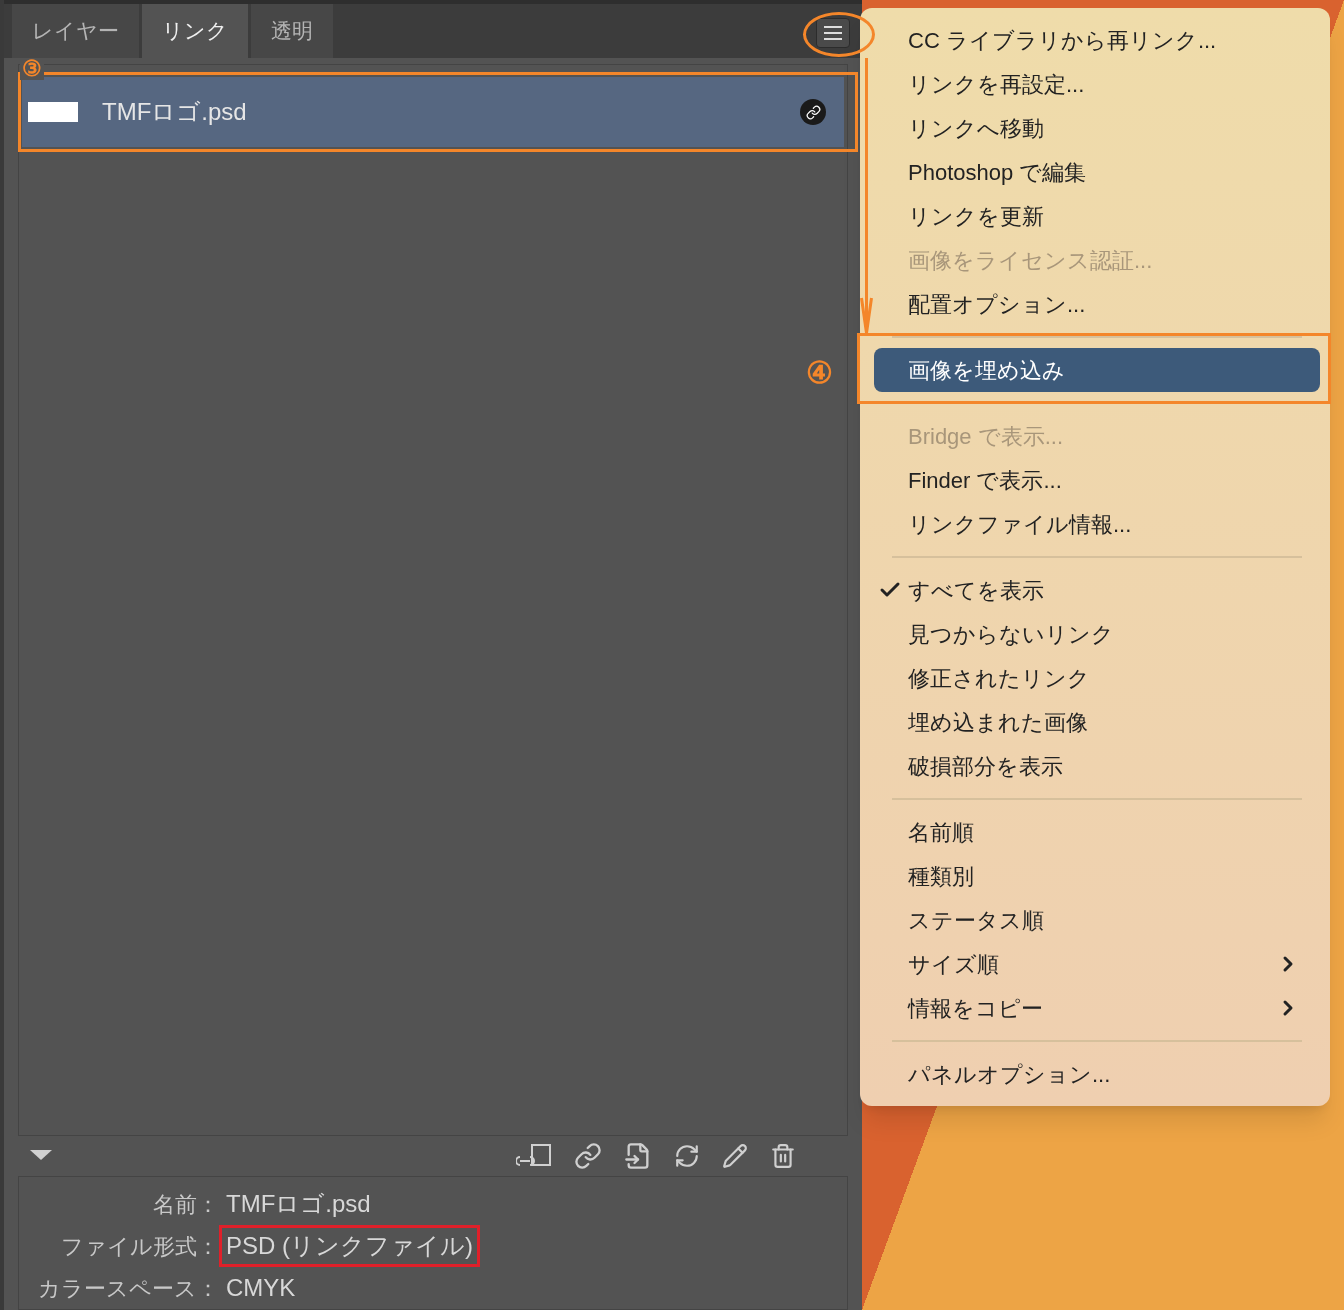 The image size is (1344, 1310). What do you see at coordinates (1097, 370) in the screenshot?
I see `menu-item: 画像を埋め込み` at bounding box center [1097, 370].